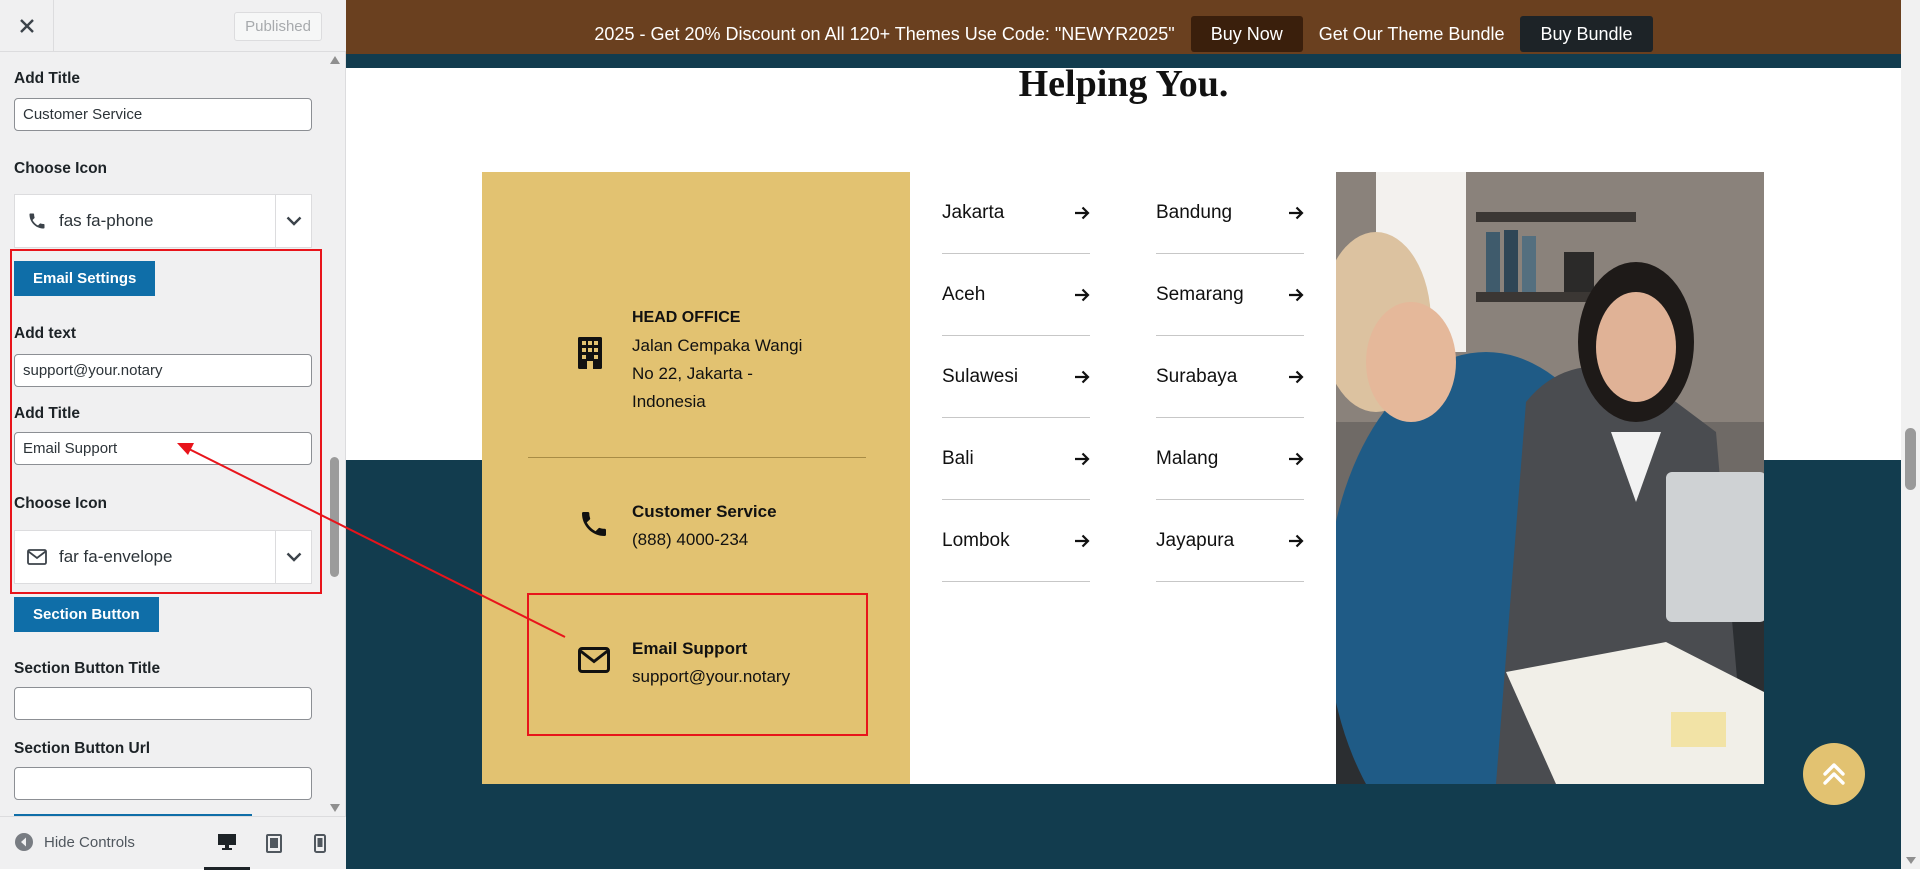  I want to click on city-name: Aceh, so click(964, 294).